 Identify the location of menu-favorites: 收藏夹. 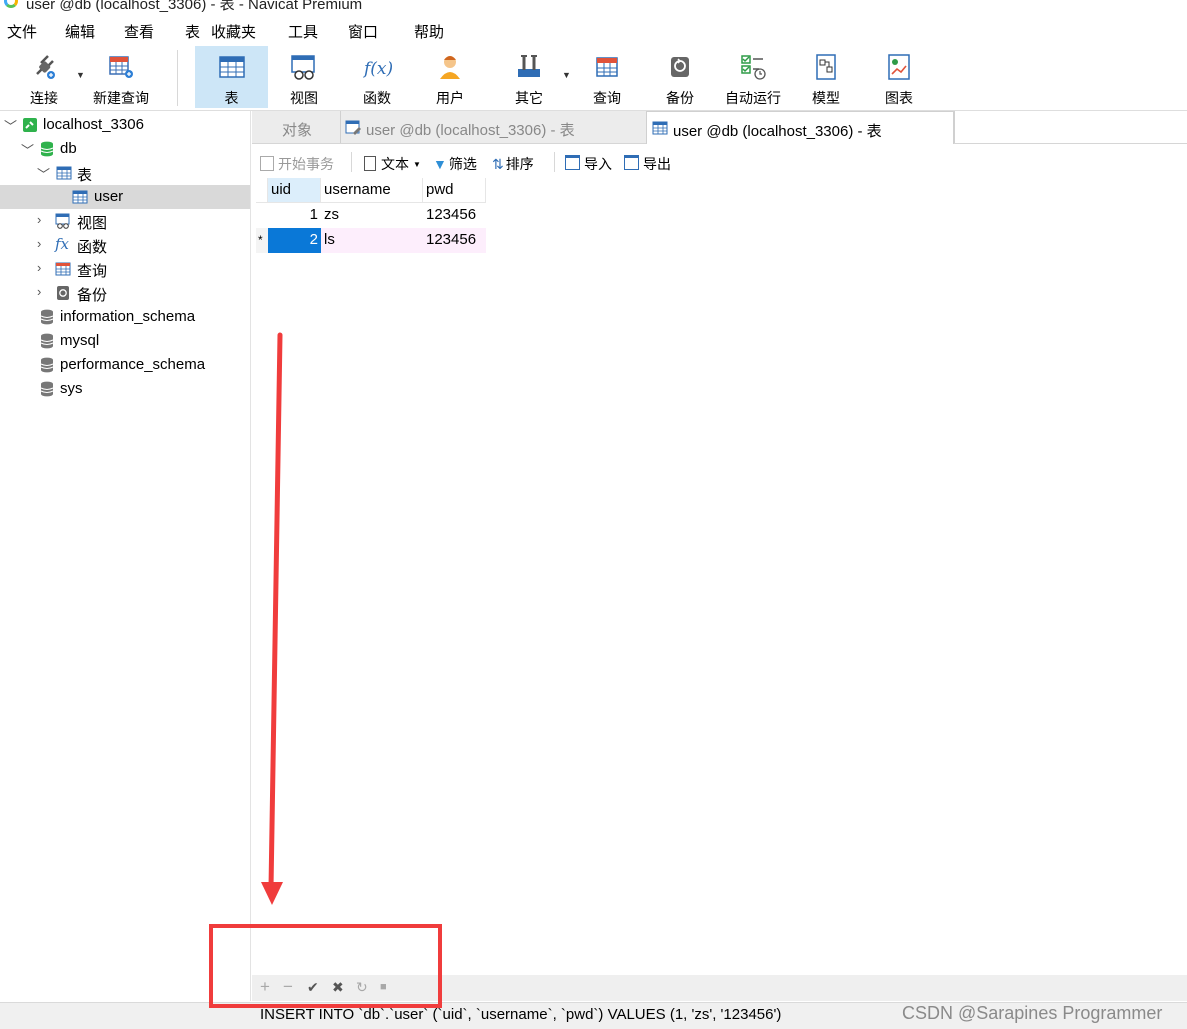
(233, 31).